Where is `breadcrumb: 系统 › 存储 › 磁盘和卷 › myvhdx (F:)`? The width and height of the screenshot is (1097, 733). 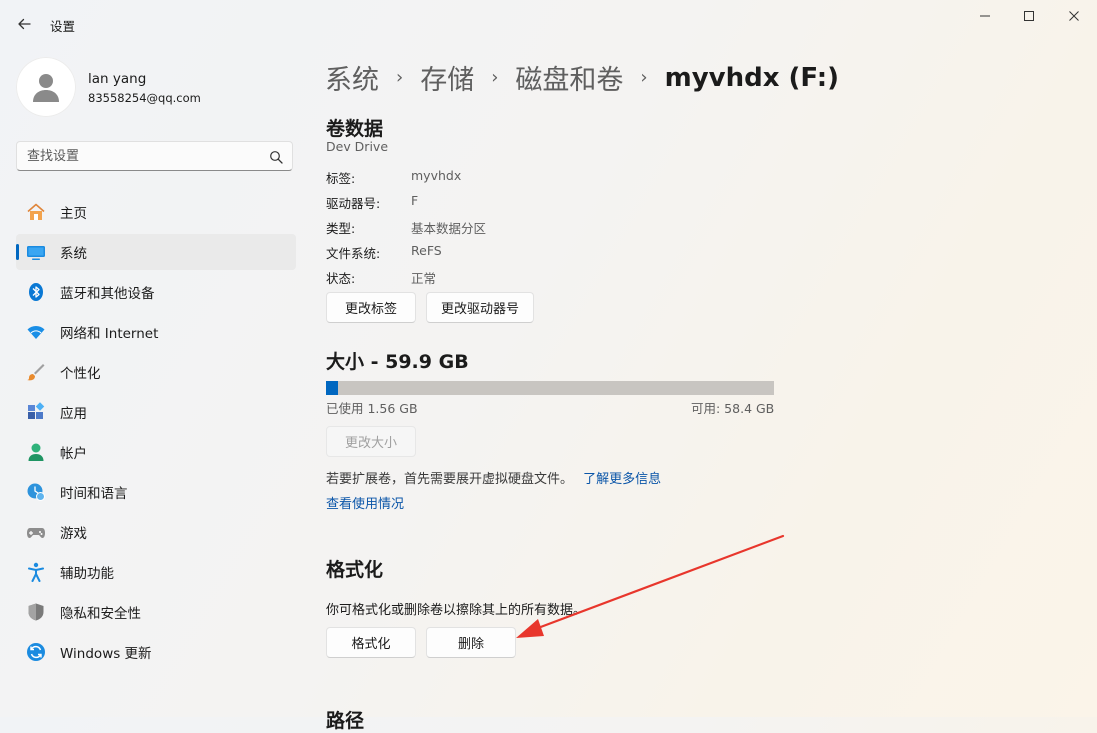
breadcrumb: 系统 › 存储 › 磁盘和卷 › myvhdx (F:) is located at coordinates (582, 77).